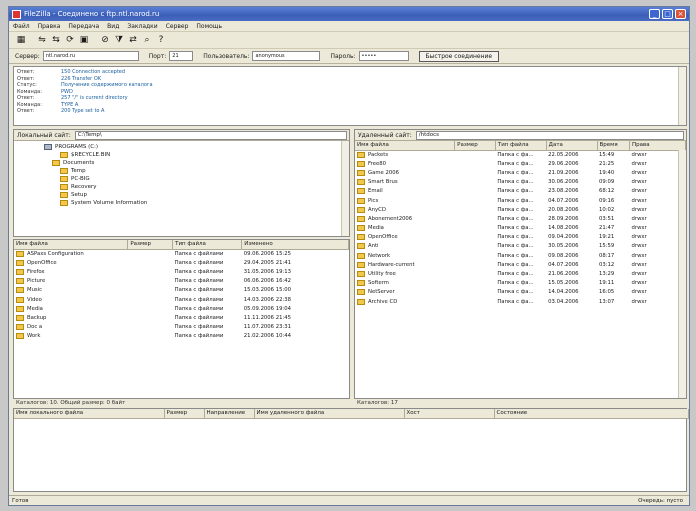  I want to click on queue-col-local: Имя локального файла, so click(89, 414).